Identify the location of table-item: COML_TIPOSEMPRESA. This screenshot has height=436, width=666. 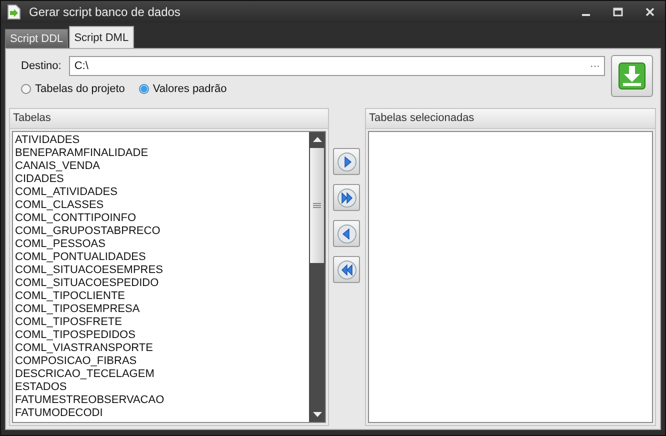
(161, 309).